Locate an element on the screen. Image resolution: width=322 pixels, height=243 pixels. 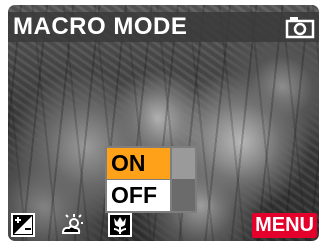
exposure-compensation-icon is located at coordinates (23, 225).